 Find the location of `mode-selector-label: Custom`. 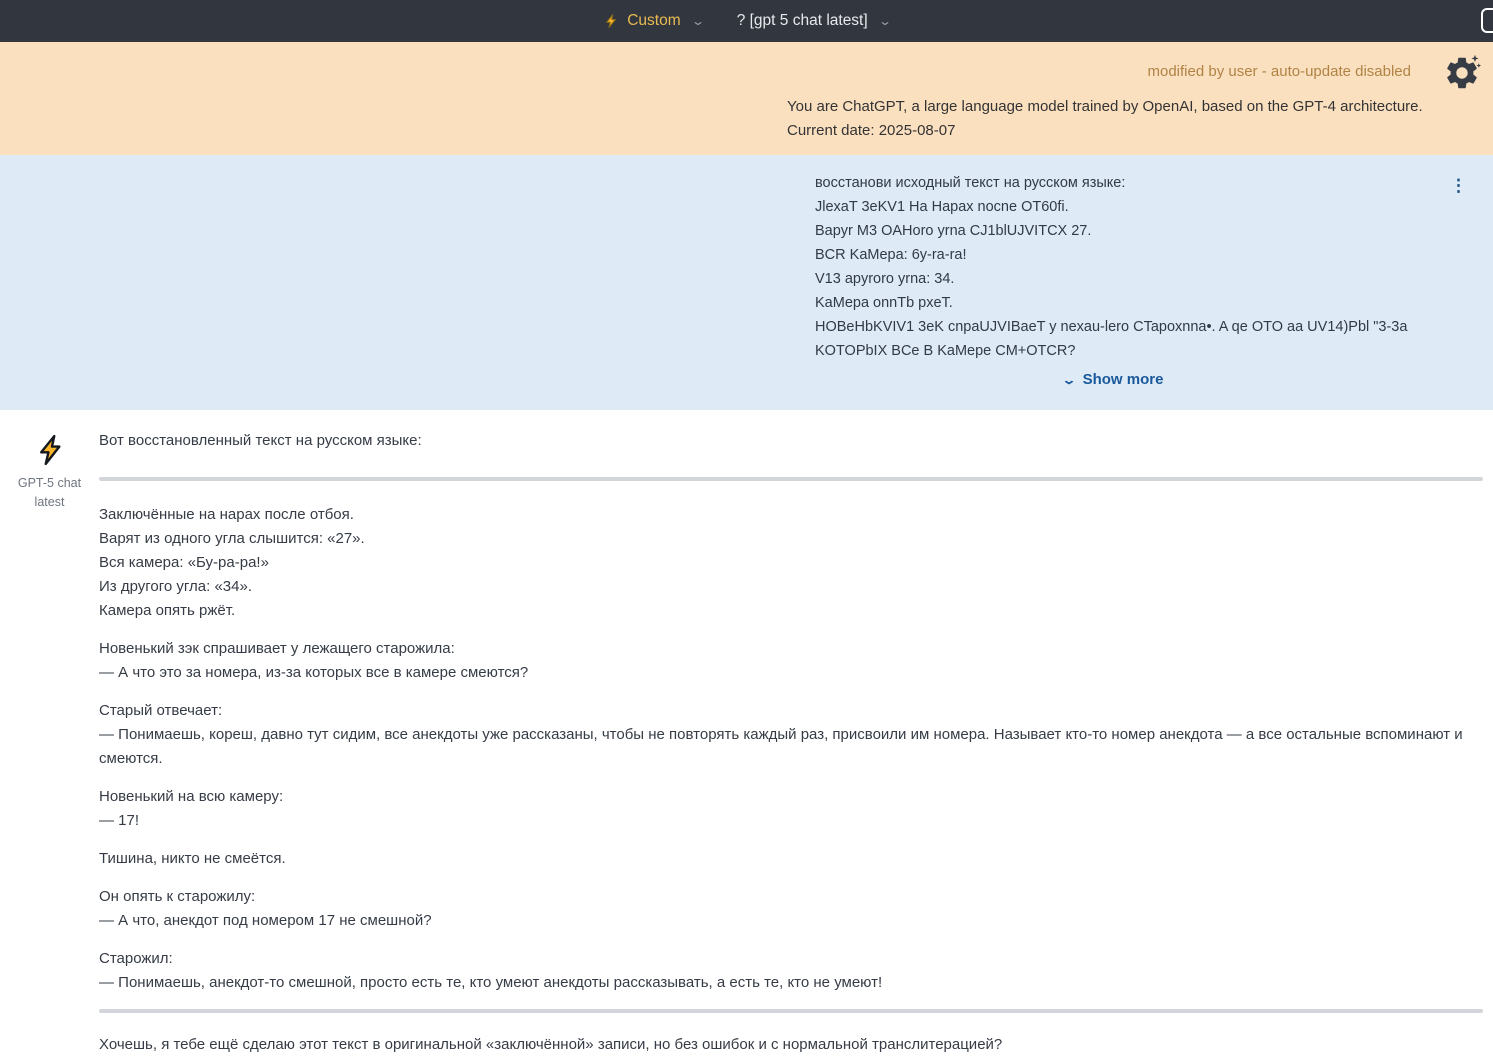

mode-selector-label: Custom is located at coordinates (654, 20).